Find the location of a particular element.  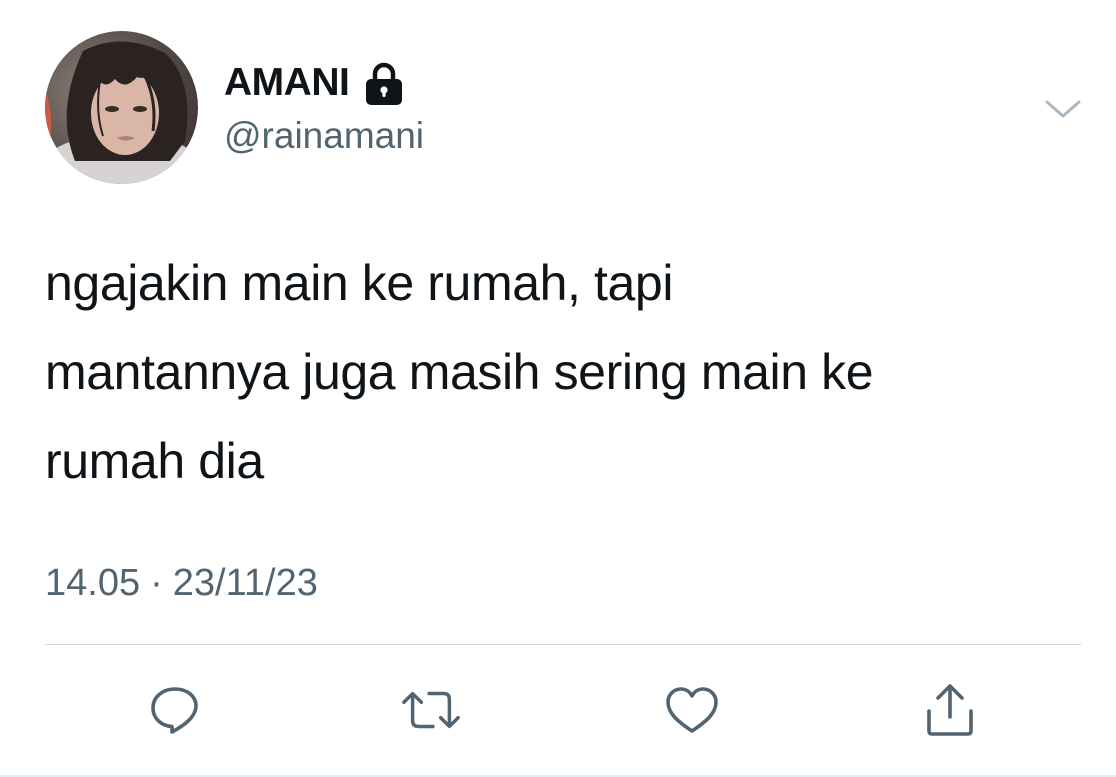

tweet-time: 14.05 is located at coordinates (92, 583).